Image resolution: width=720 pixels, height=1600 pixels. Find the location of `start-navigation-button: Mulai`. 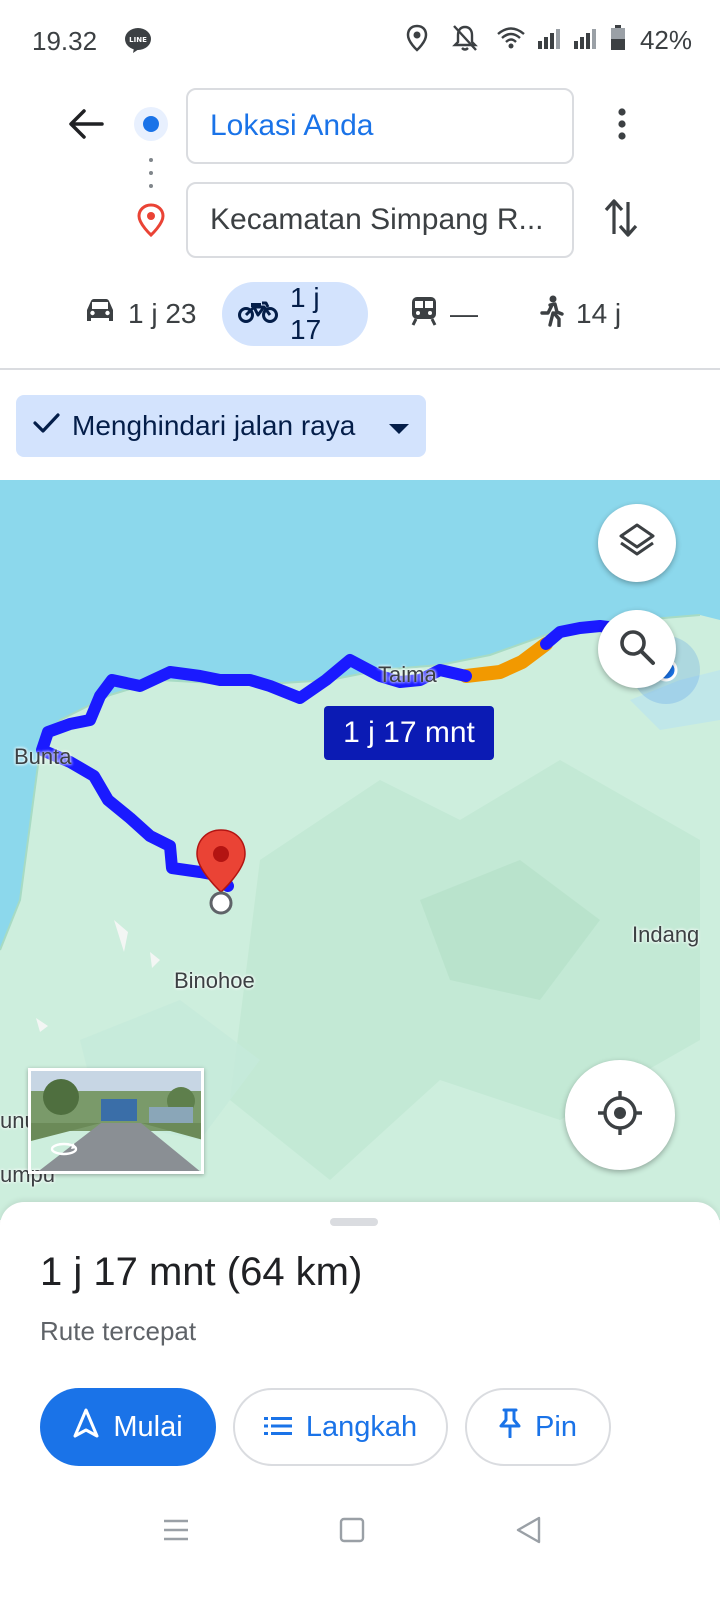

start-navigation-button: Mulai is located at coordinates (128, 1427).